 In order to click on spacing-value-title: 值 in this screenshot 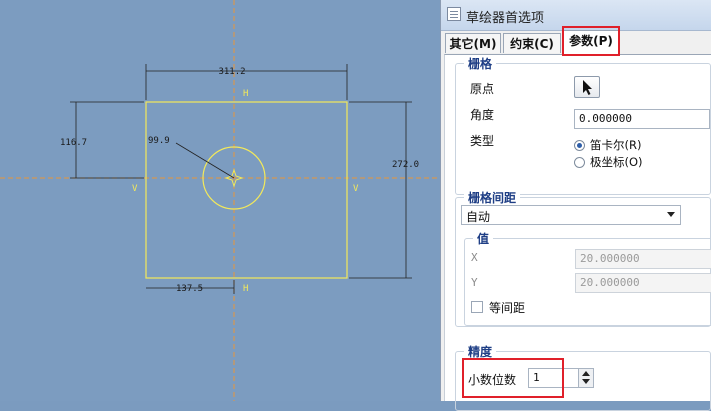, I will do `click(483, 238)`.